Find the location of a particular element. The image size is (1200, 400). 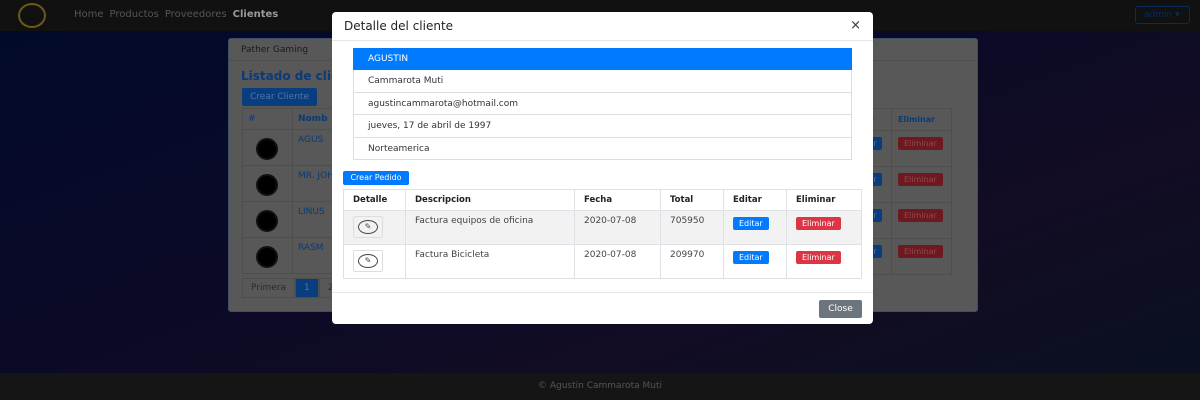

nav-productos: Productos is located at coordinates (134, 14).